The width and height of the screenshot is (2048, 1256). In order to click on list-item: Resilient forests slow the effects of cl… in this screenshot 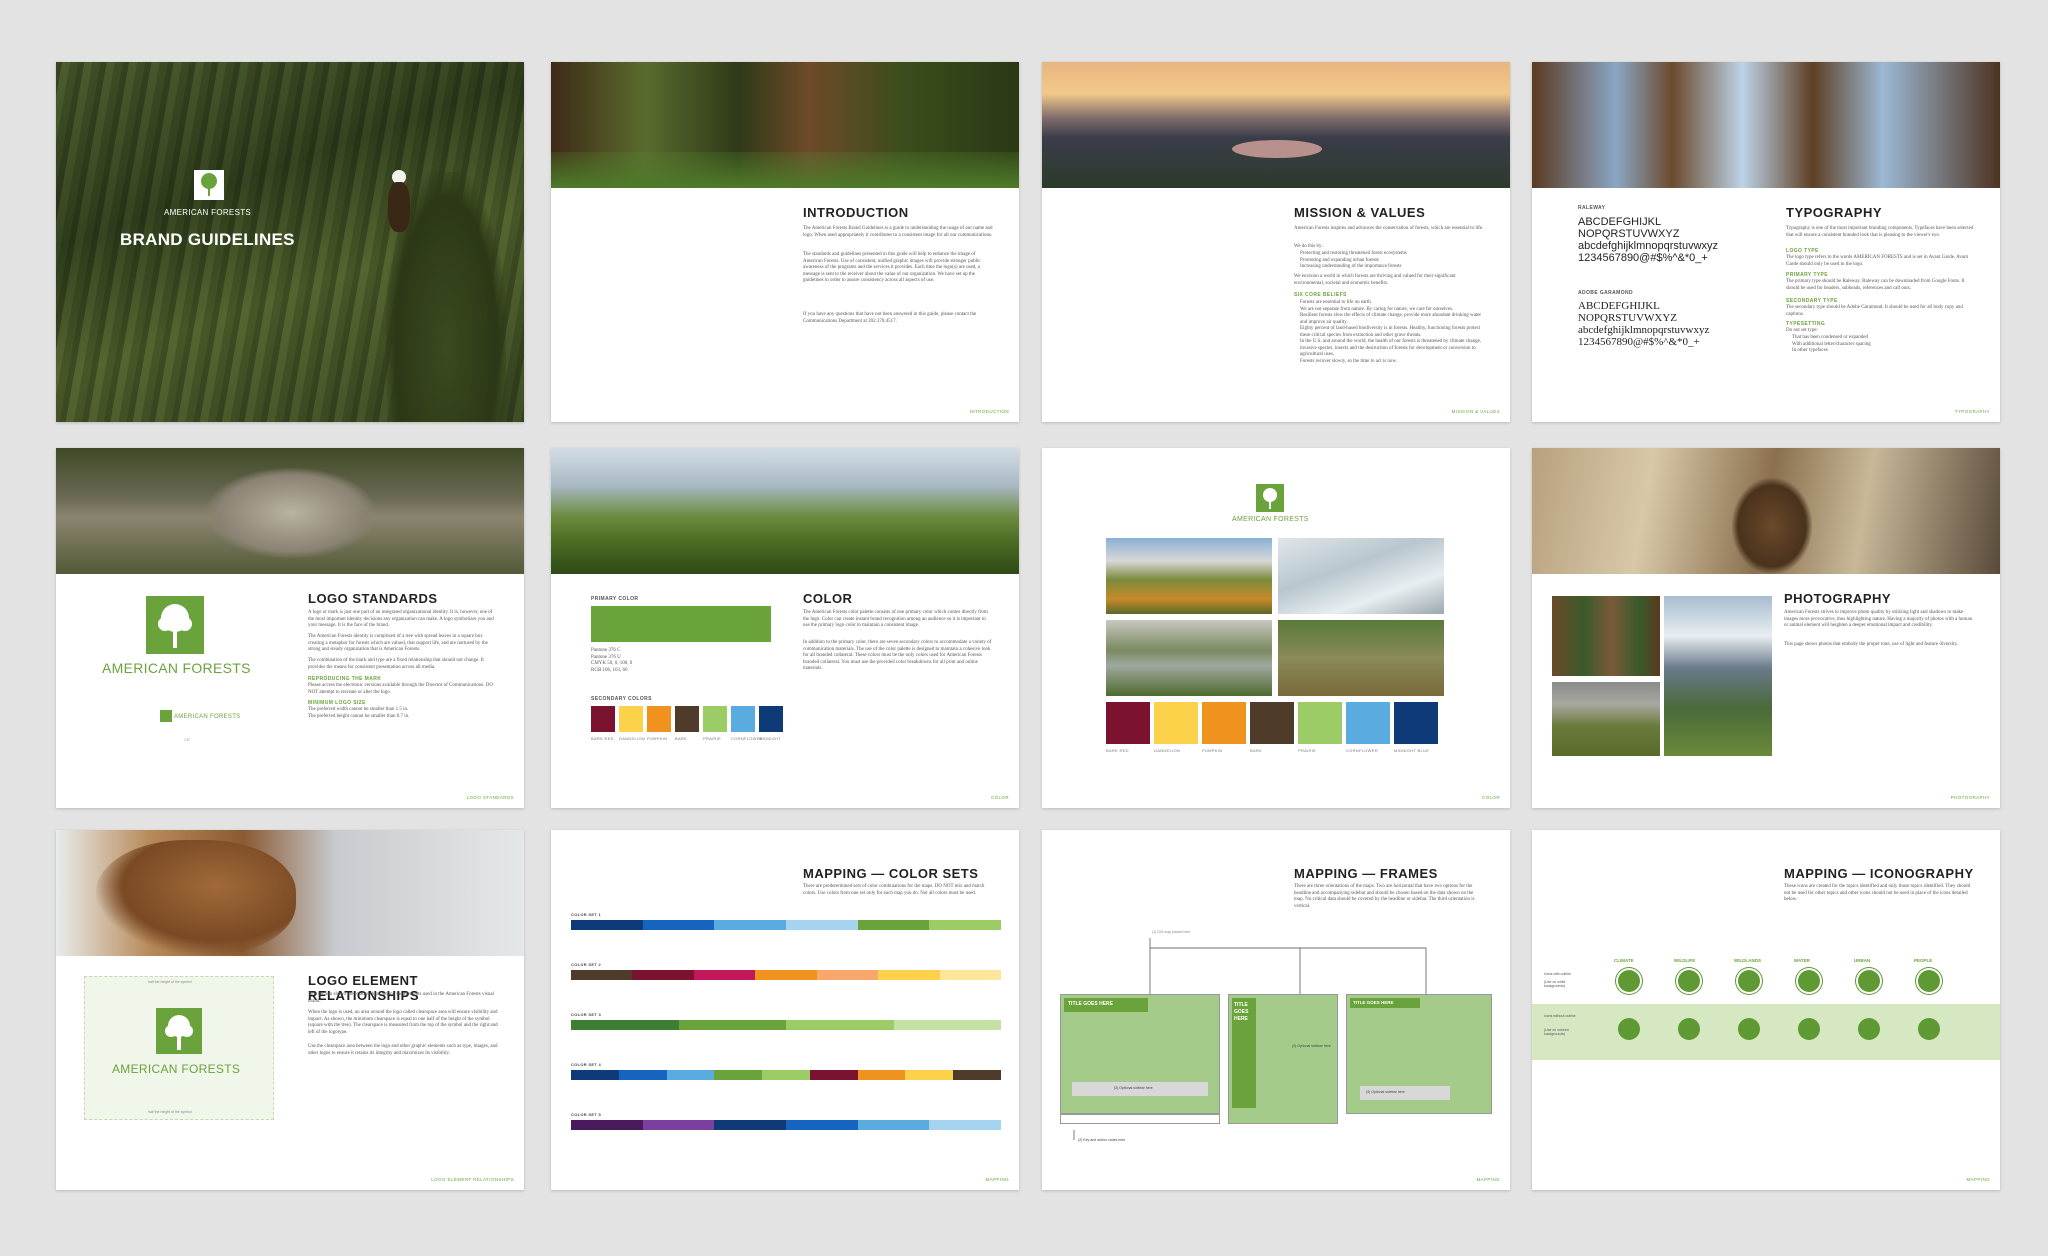, I will do `click(1391, 319)`.